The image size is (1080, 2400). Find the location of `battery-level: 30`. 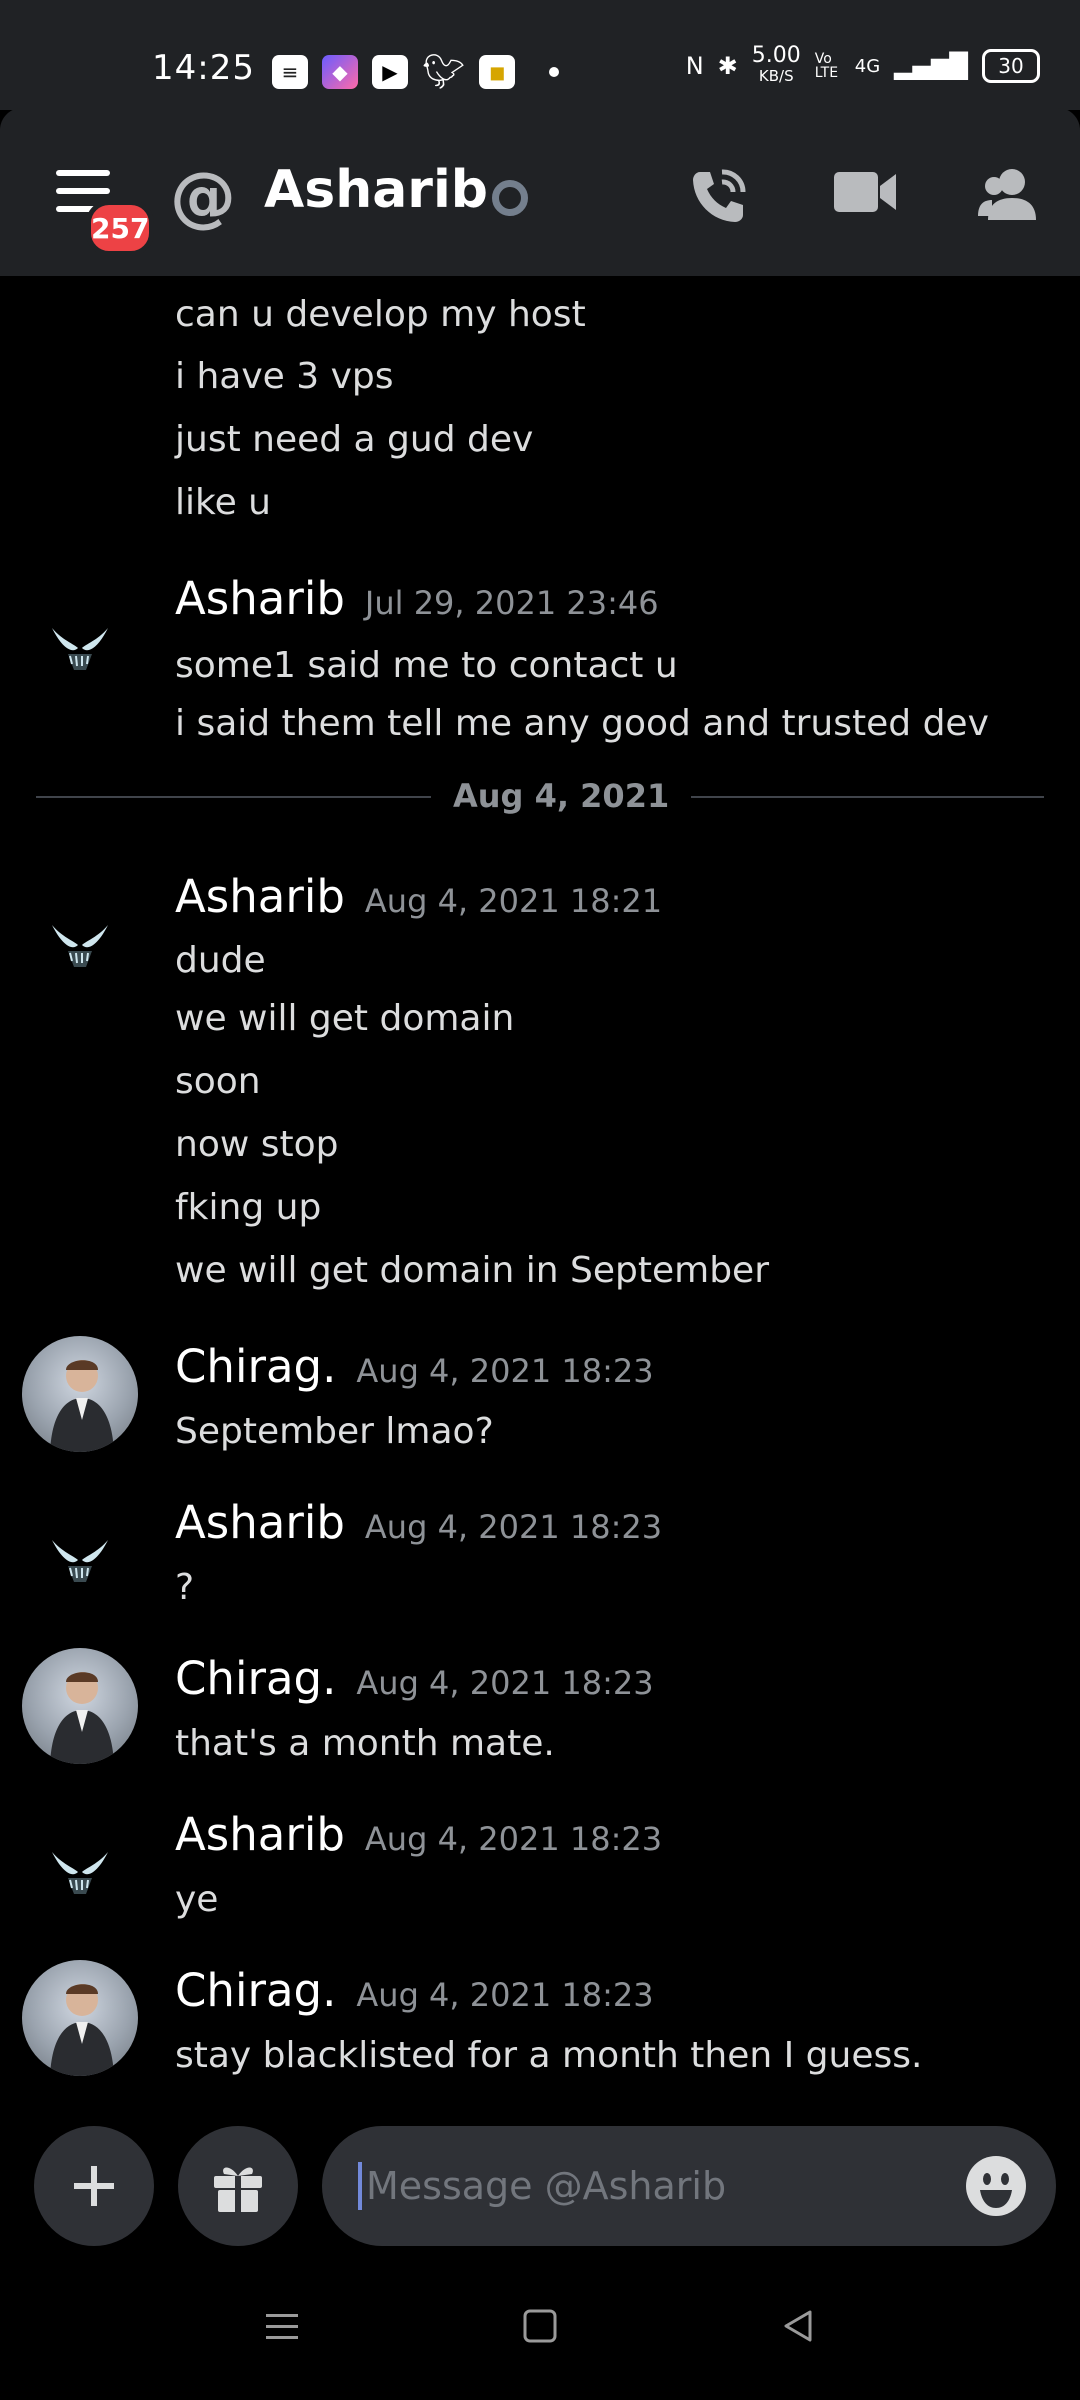

battery-level: 30 is located at coordinates (1011, 66).